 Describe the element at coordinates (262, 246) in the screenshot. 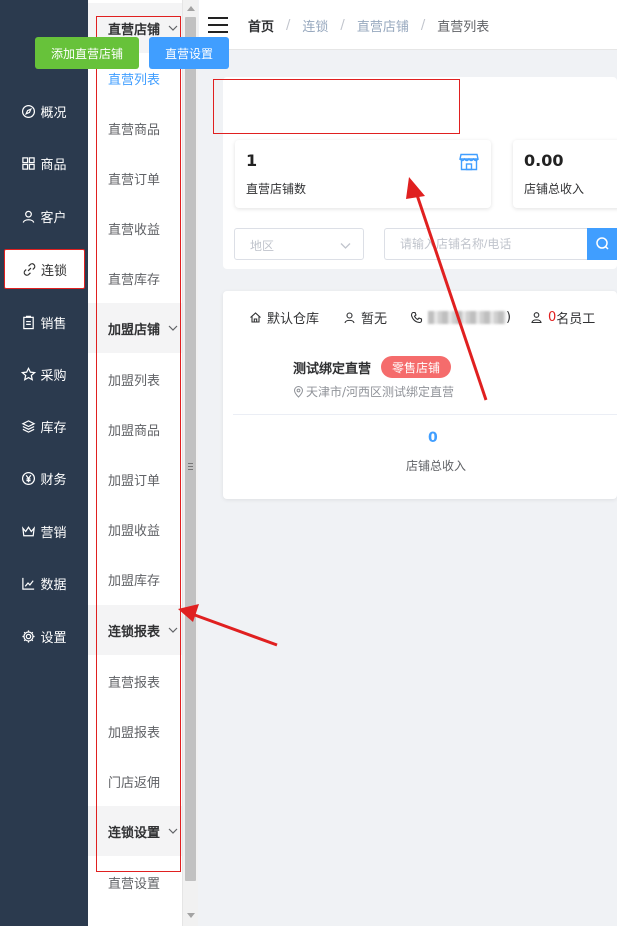

I see `region-select-placeholder: 地区` at that location.